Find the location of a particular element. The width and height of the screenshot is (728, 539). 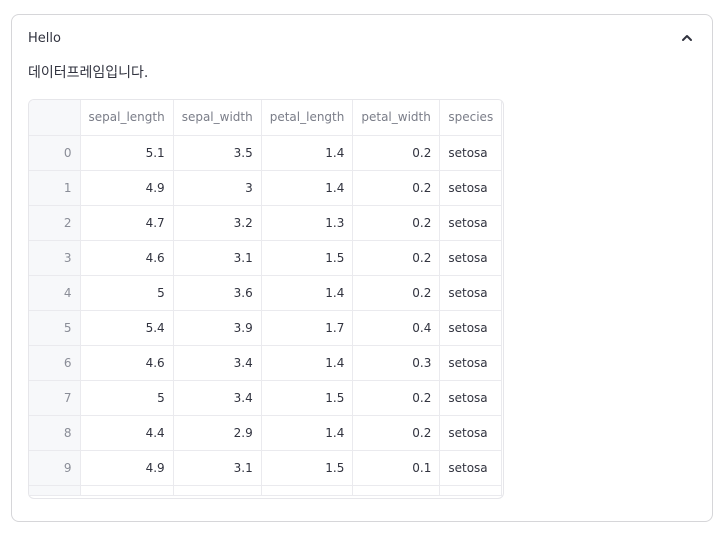

row-index: 5 is located at coordinates (55, 328).